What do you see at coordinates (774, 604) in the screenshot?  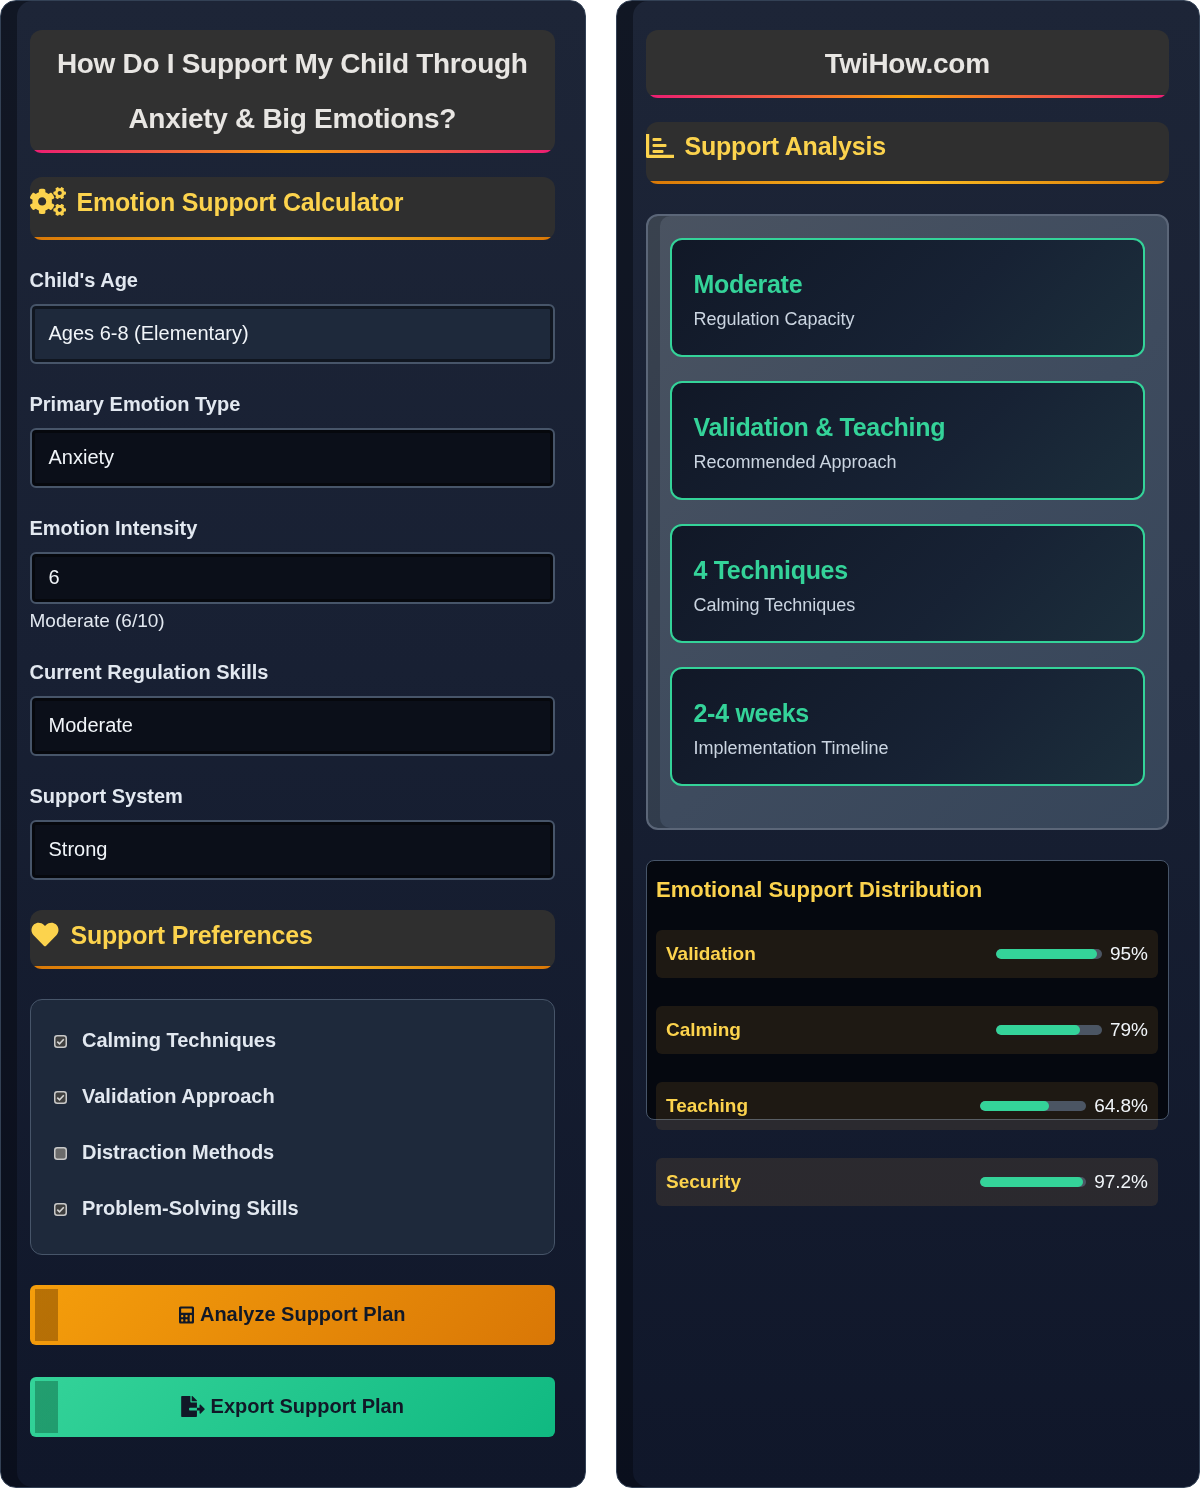 I see `result-label: Calming Techniques` at bounding box center [774, 604].